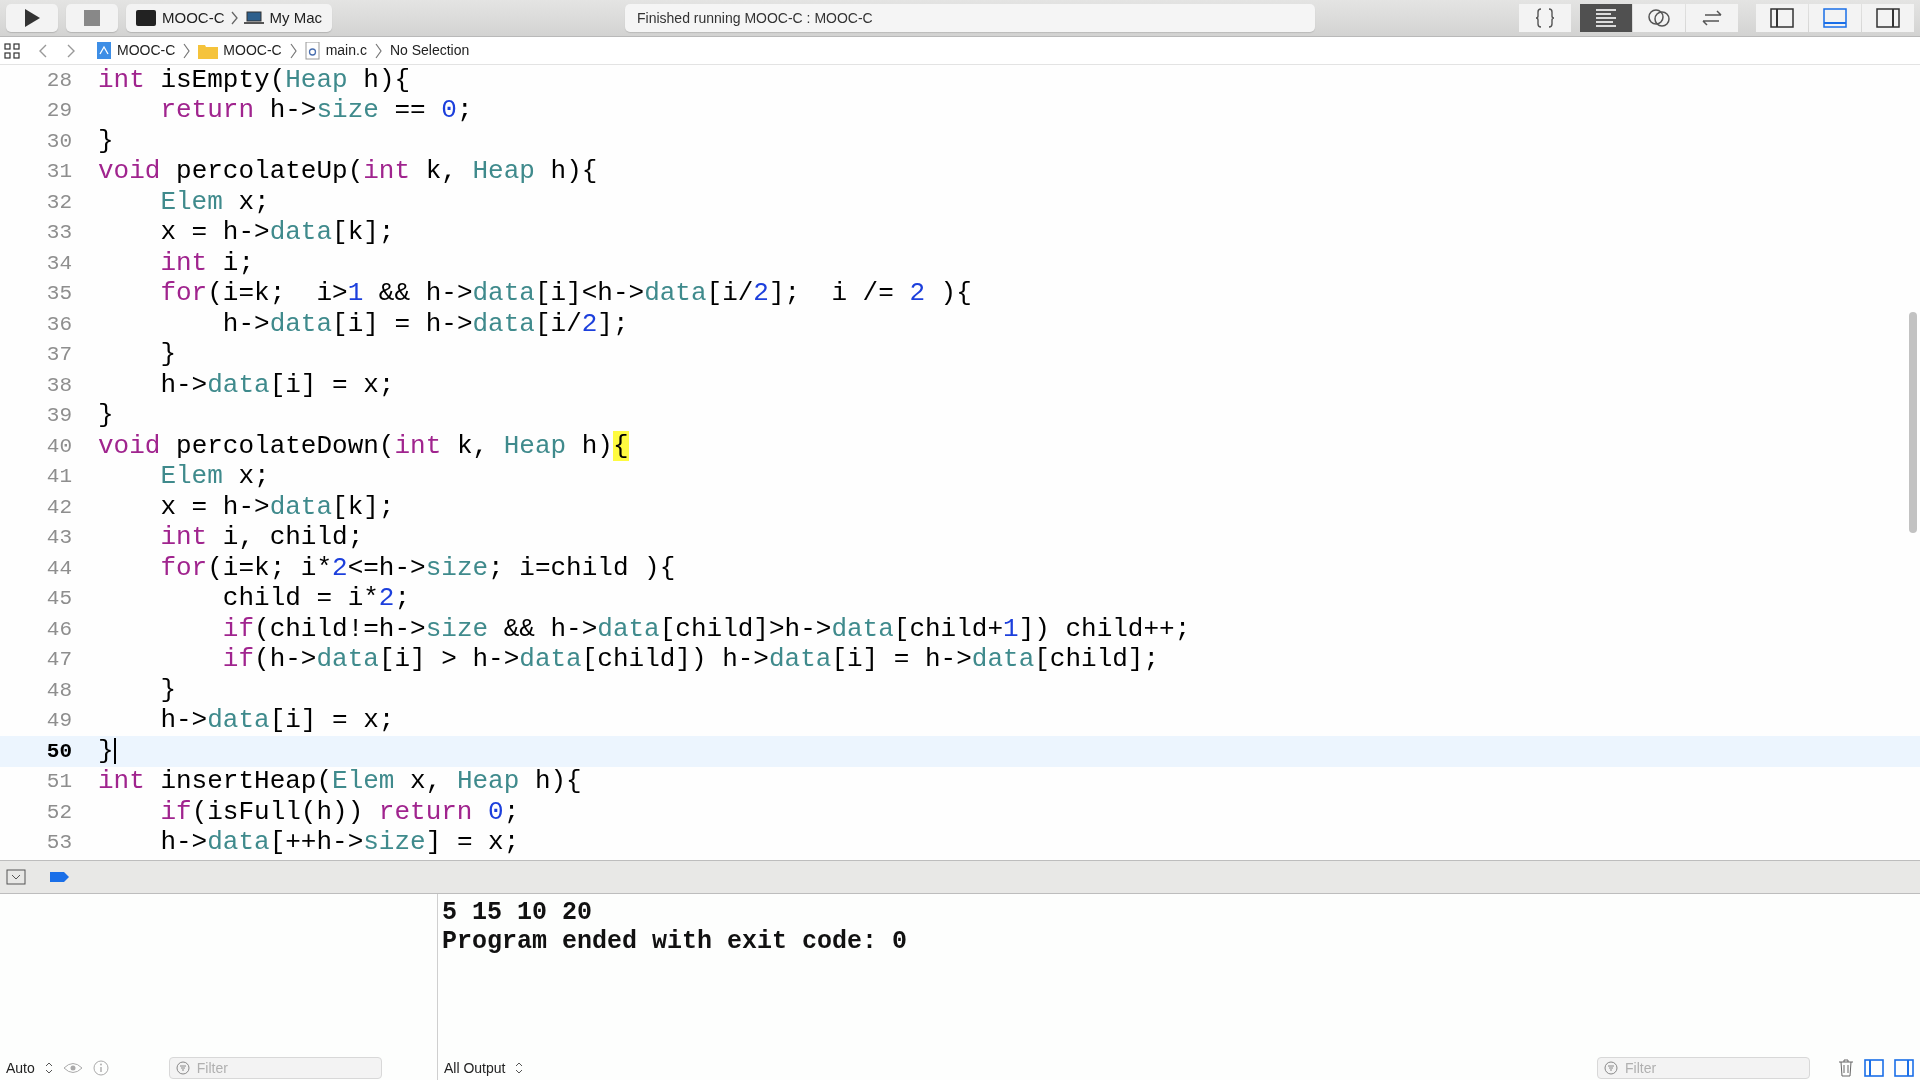  I want to click on line-number: 36, so click(58, 324).